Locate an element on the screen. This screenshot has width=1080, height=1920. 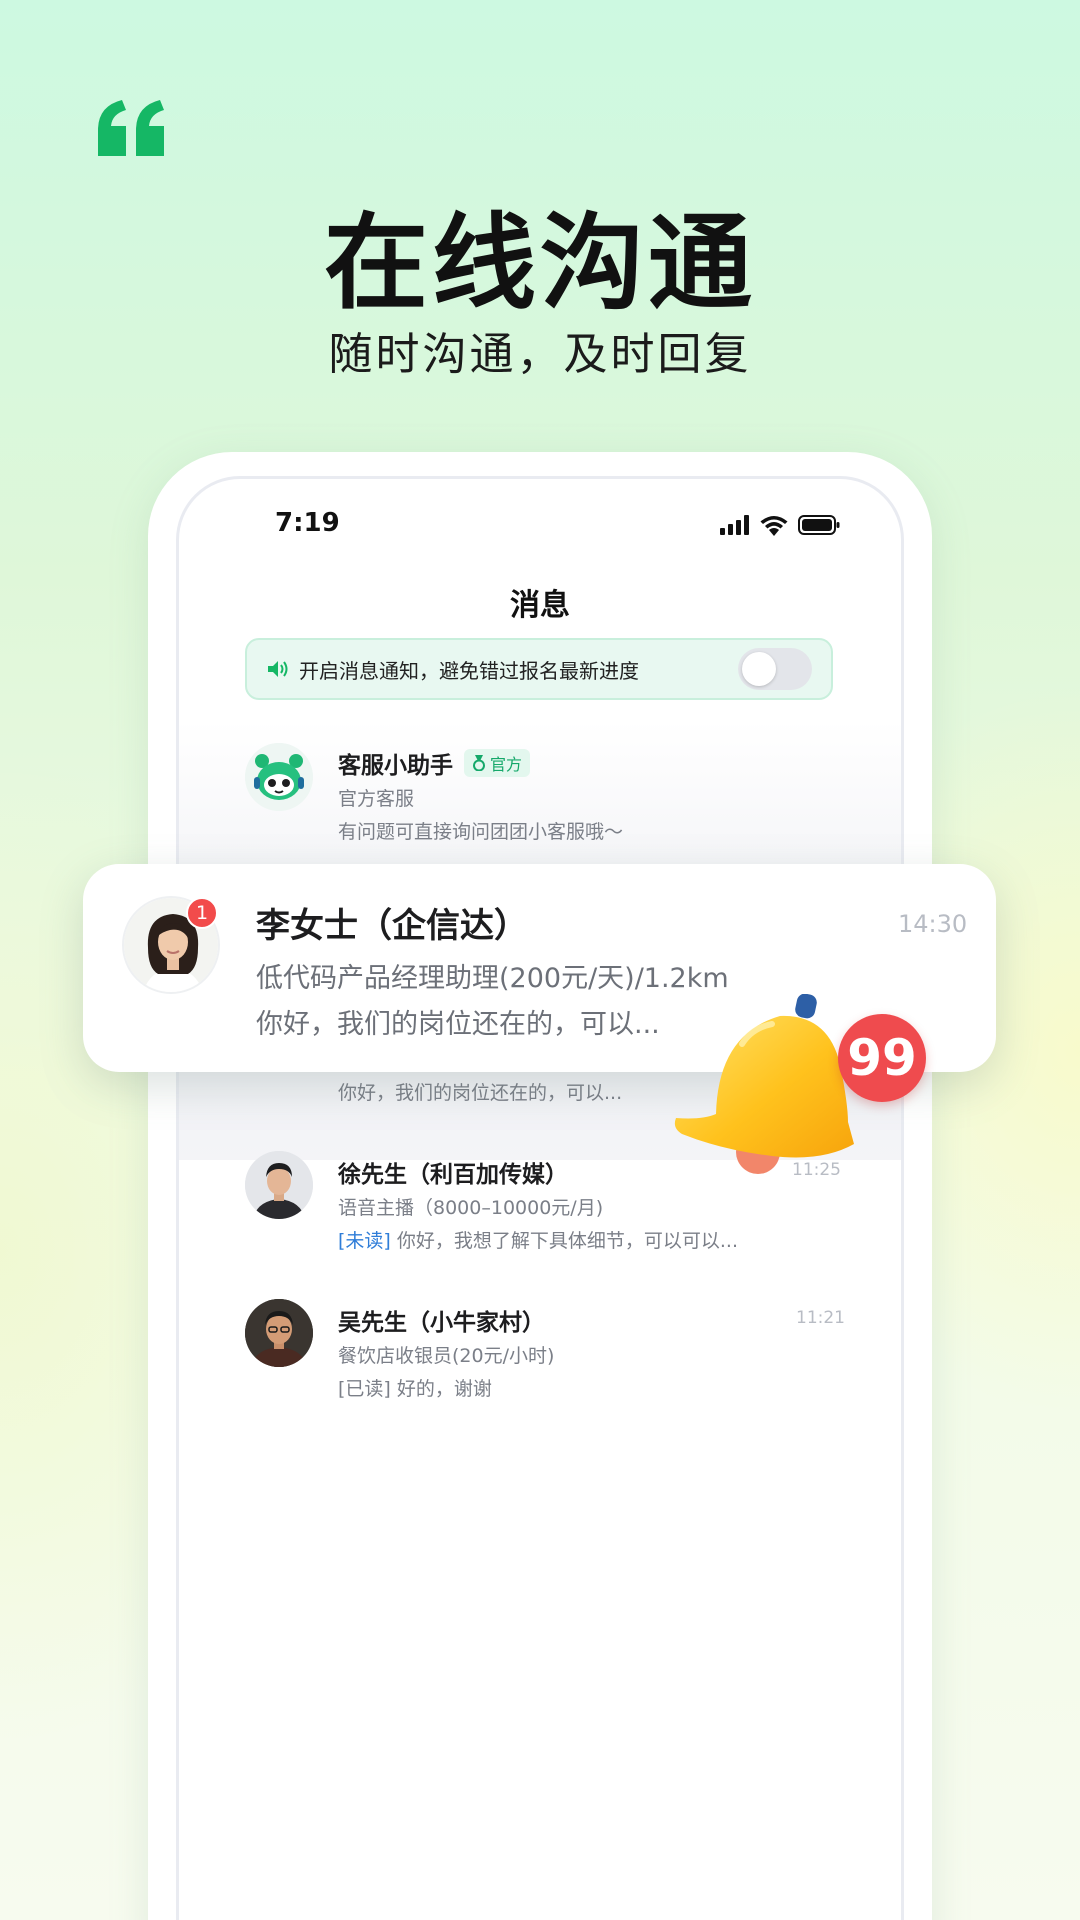
conversation-job: 餐饮店收银员(20元/小时) is located at coordinates (446, 1356).